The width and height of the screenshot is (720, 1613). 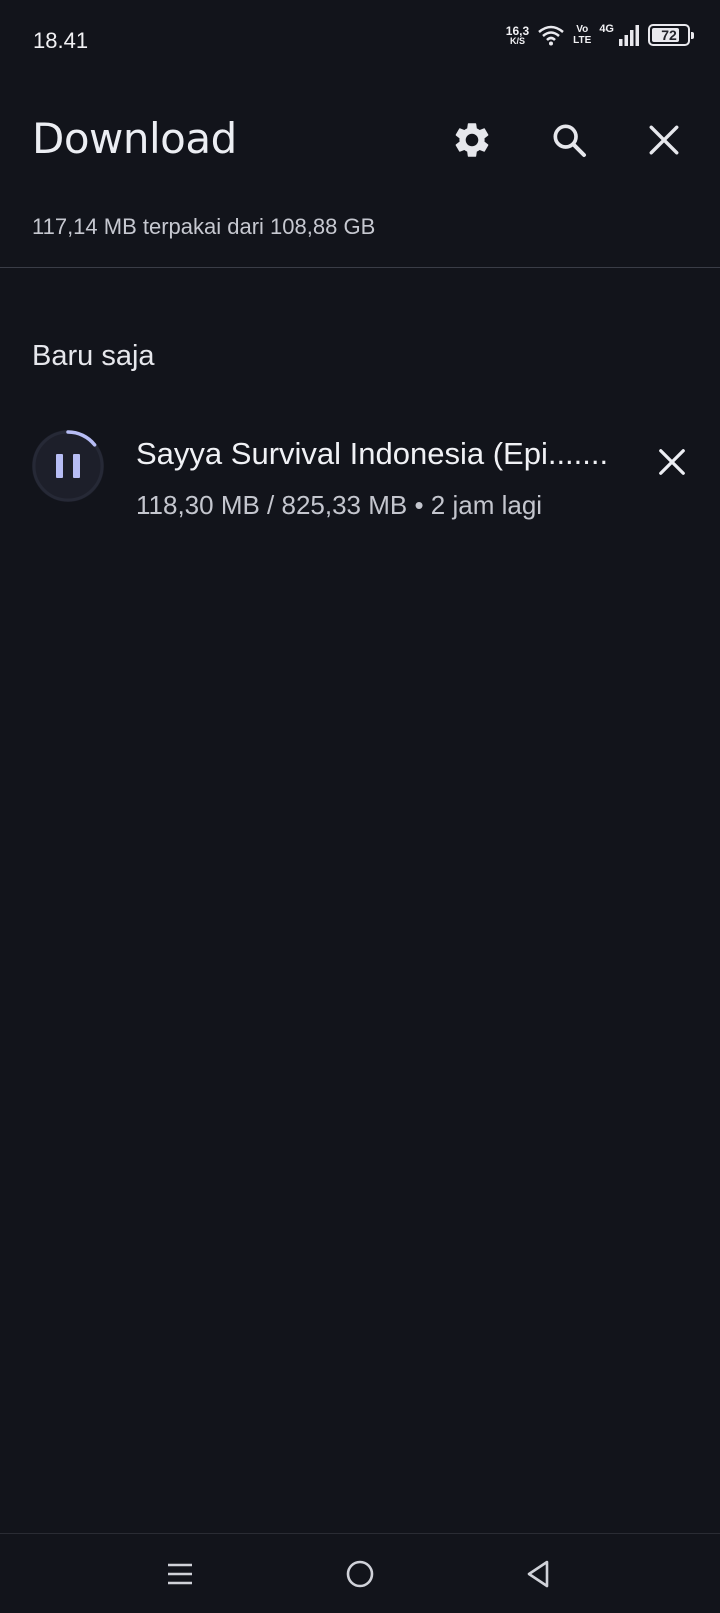 I want to click on volte-indicator: Vo LTE, so click(x=582, y=35).